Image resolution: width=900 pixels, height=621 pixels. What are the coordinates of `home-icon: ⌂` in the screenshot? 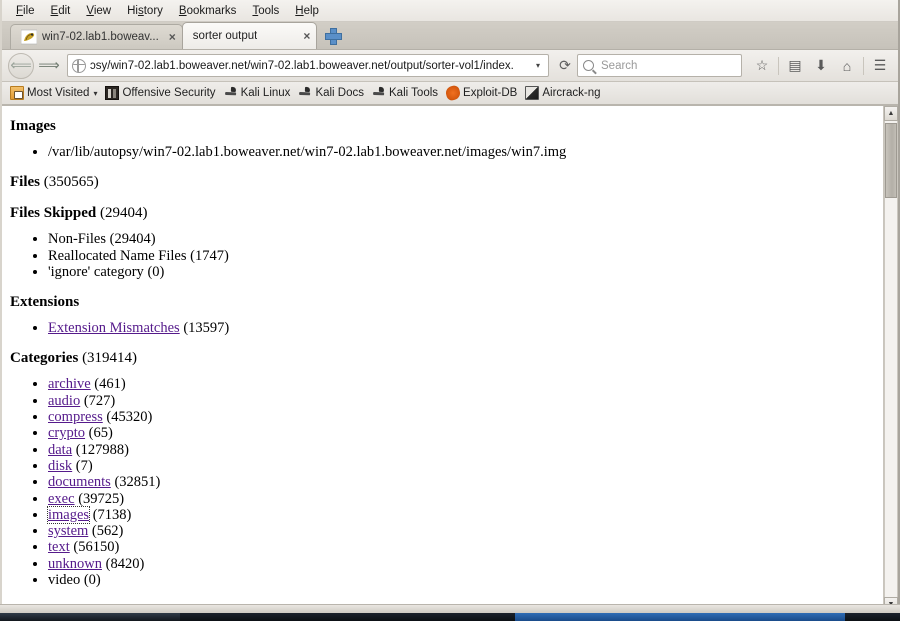 It's located at (847, 66).